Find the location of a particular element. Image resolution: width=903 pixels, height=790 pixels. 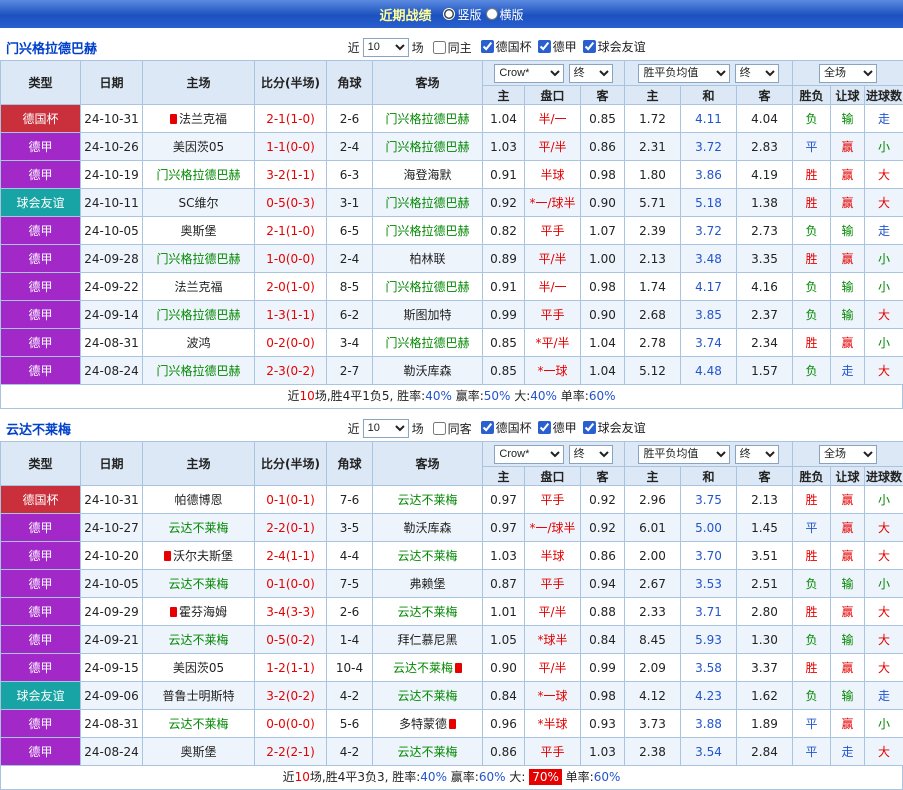

col-score: 比分(半场) is located at coordinates (291, 464).